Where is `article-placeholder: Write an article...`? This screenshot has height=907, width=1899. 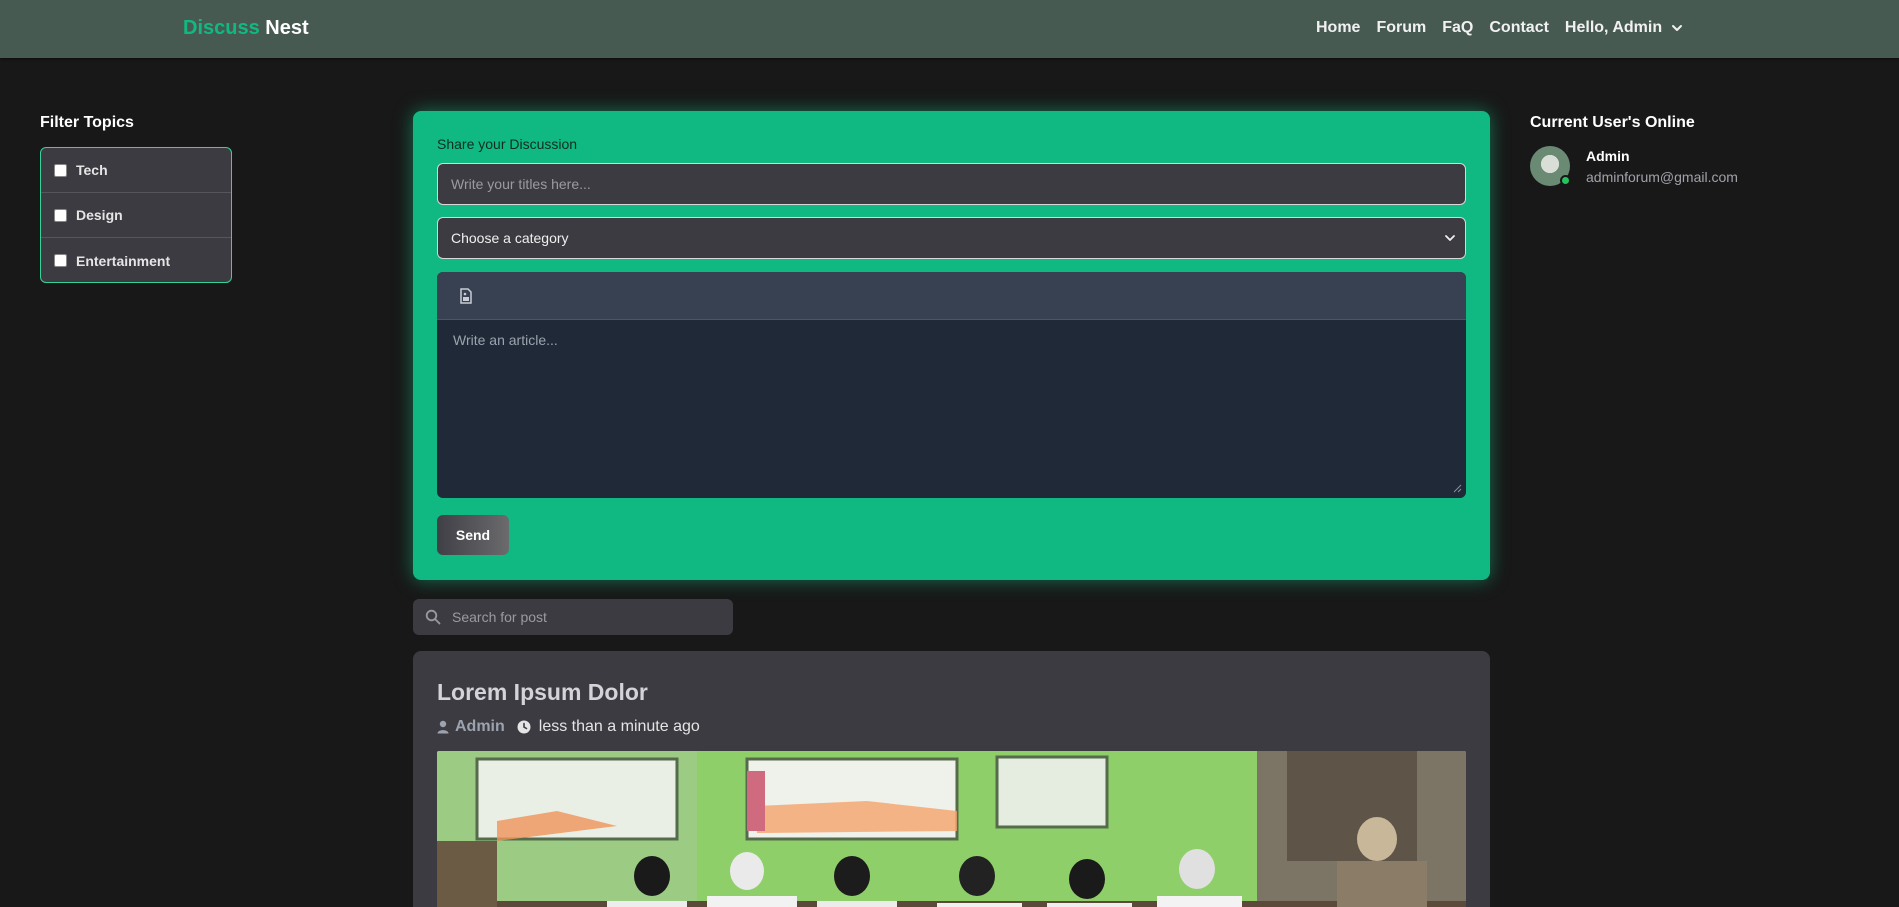
article-placeholder: Write an article... is located at coordinates (505, 340).